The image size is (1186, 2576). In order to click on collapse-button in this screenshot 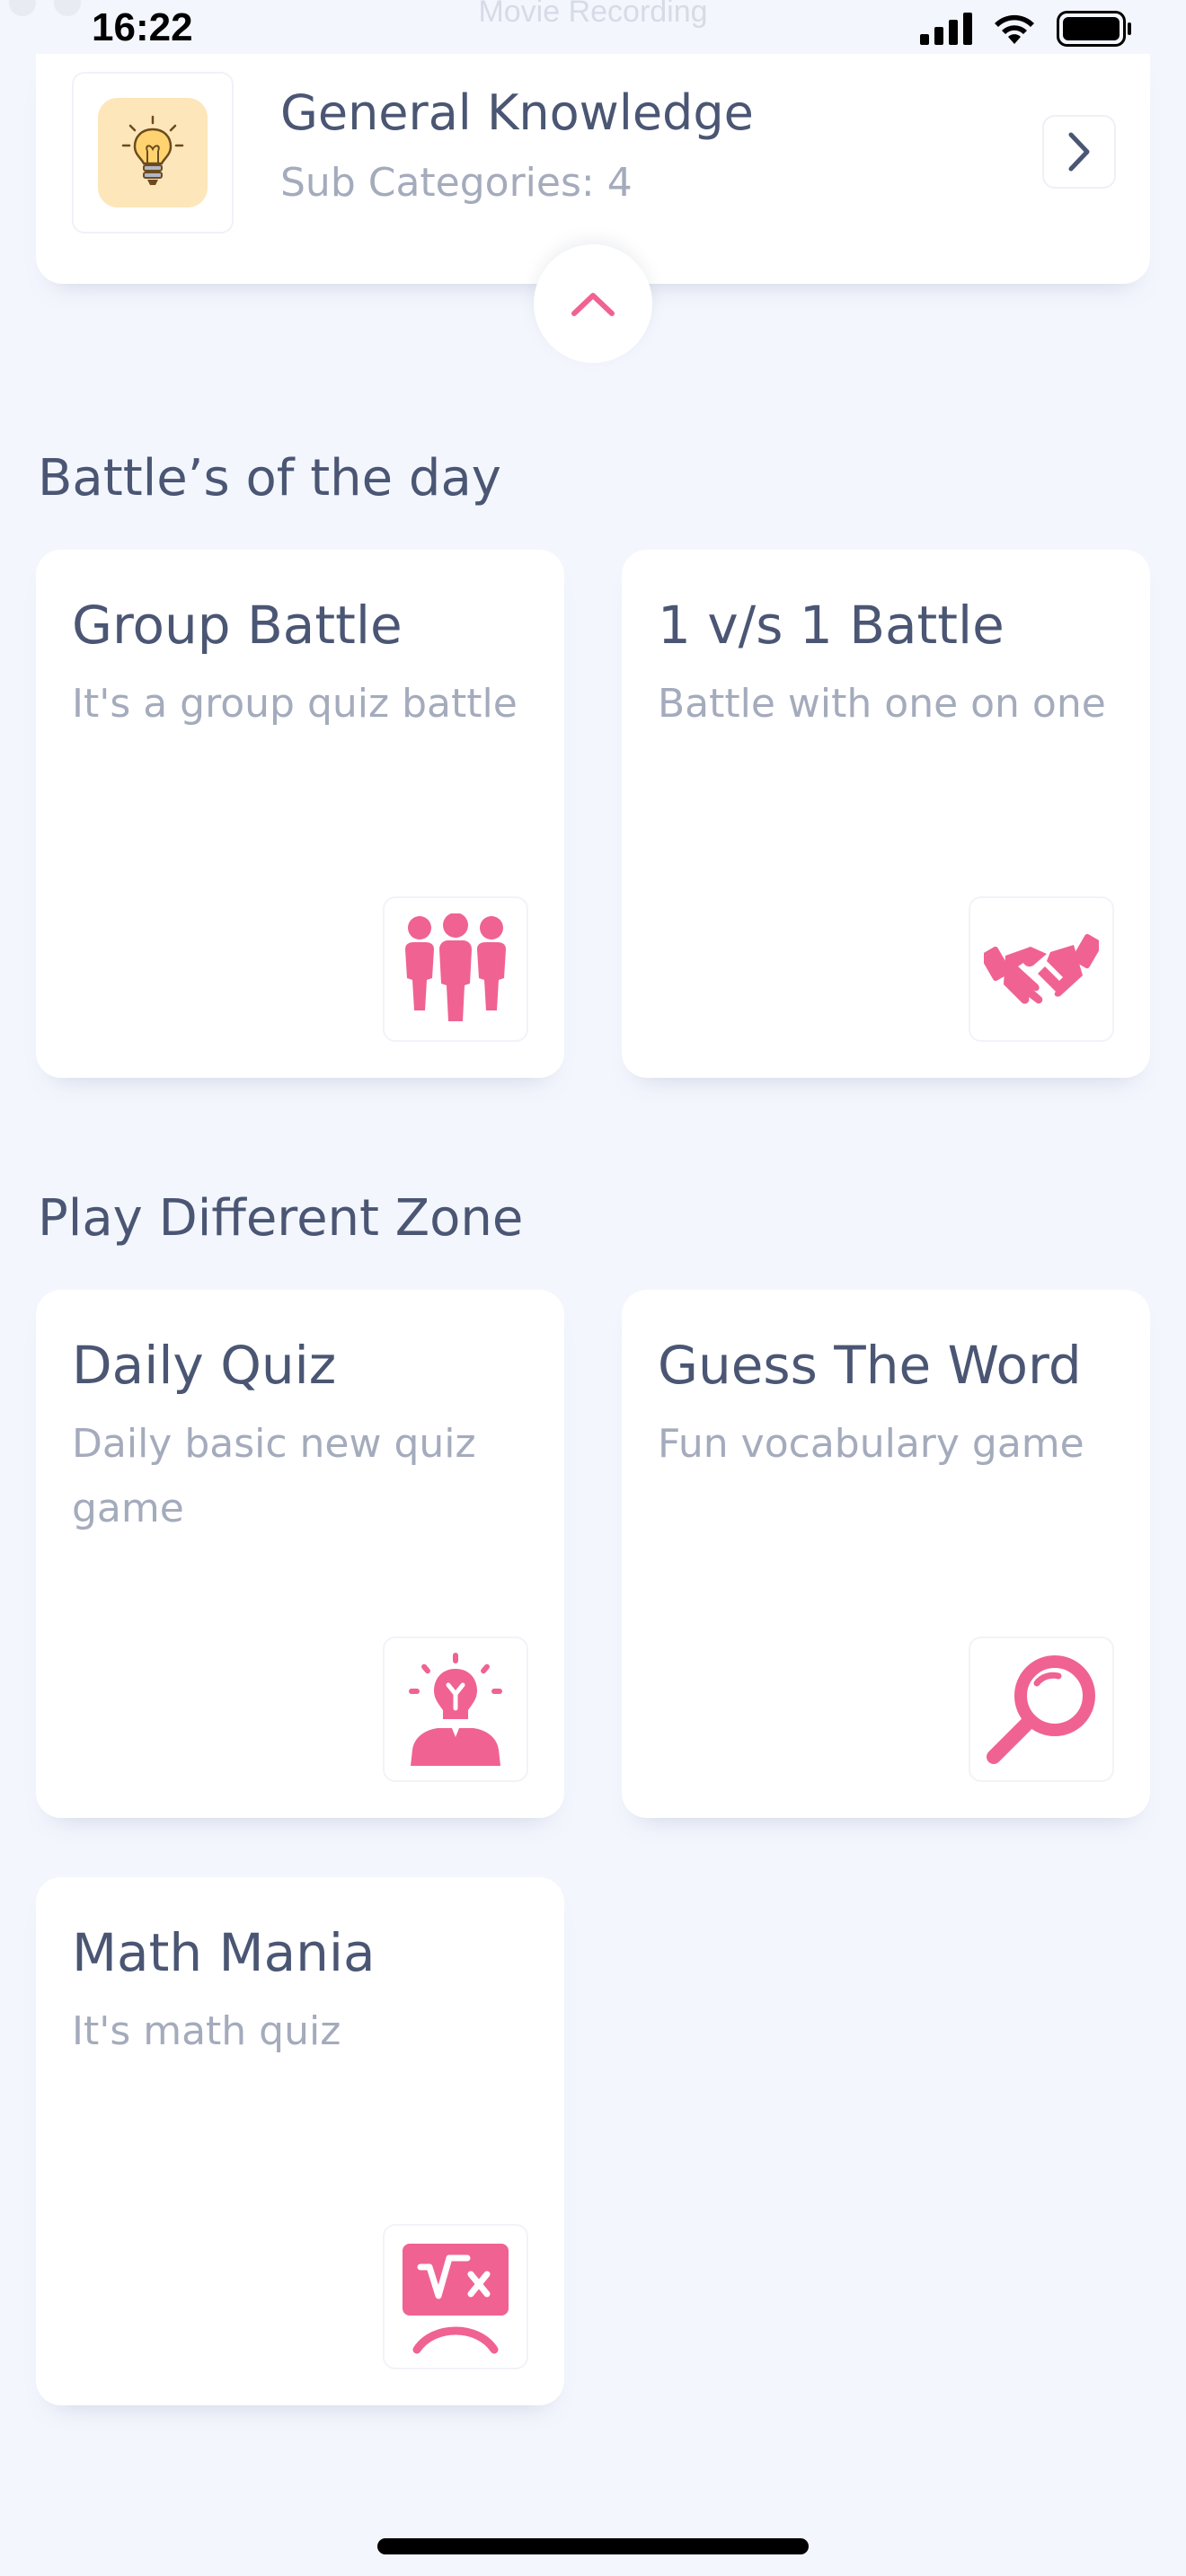, I will do `click(593, 303)`.